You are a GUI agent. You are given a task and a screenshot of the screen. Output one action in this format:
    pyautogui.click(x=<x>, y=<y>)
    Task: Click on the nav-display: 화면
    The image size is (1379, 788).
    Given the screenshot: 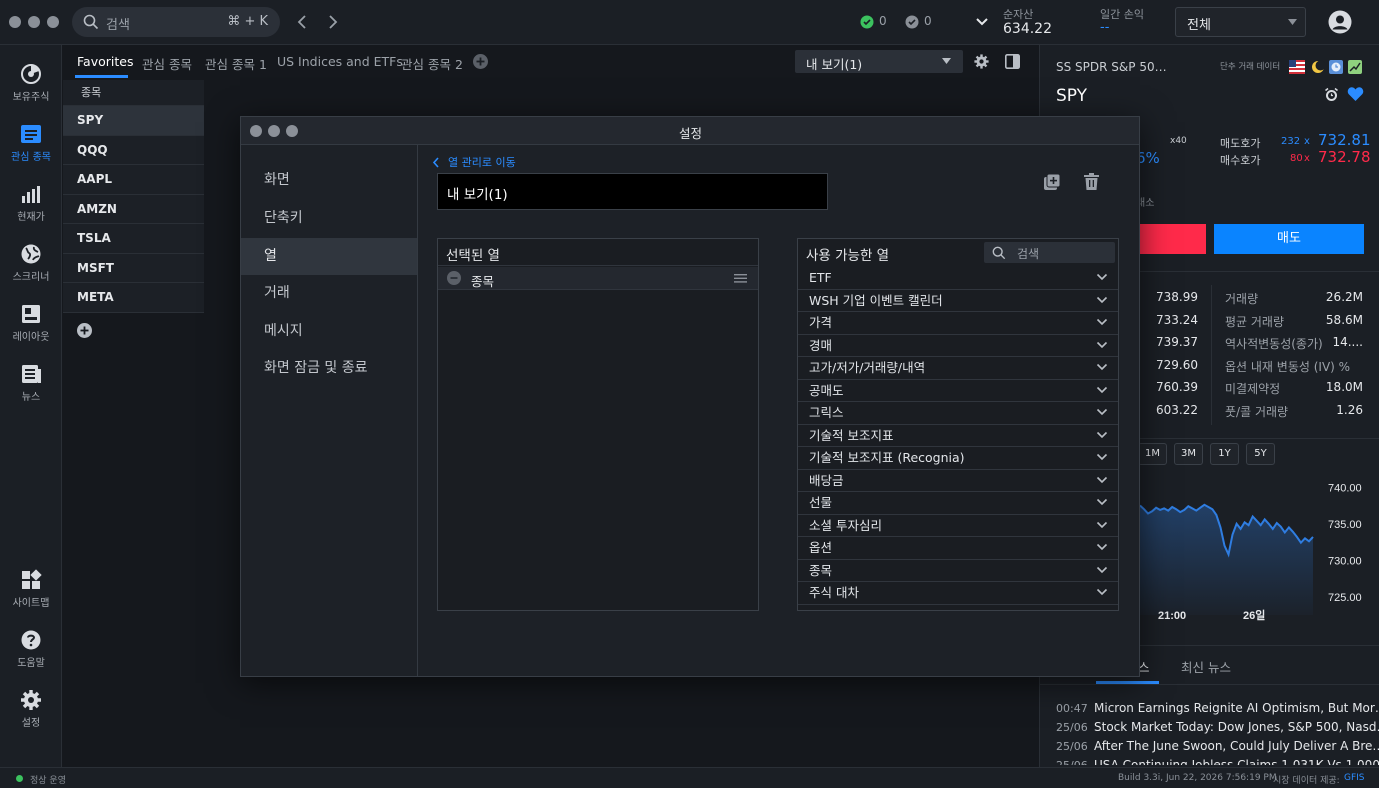 What is the action you would take?
    pyautogui.click(x=329, y=180)
    